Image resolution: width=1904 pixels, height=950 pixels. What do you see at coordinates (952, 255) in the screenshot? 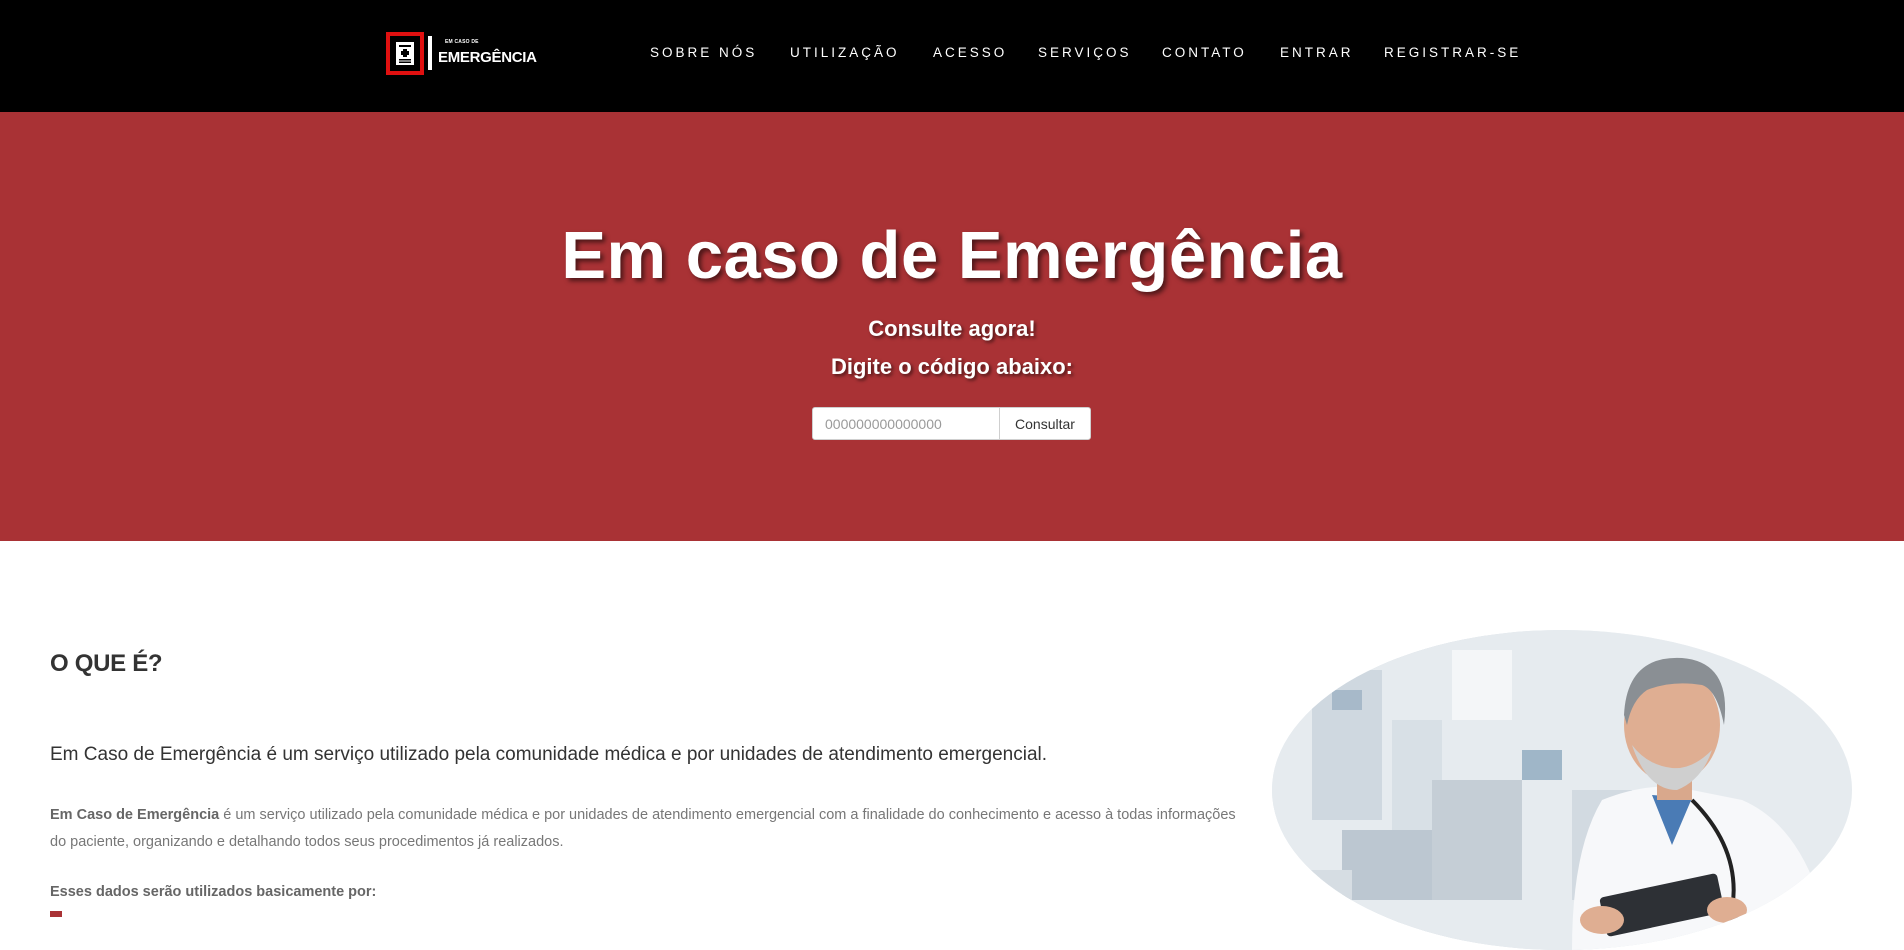
I see `hero-title: Em caso de Emergência` at bounding box center [952, 255].